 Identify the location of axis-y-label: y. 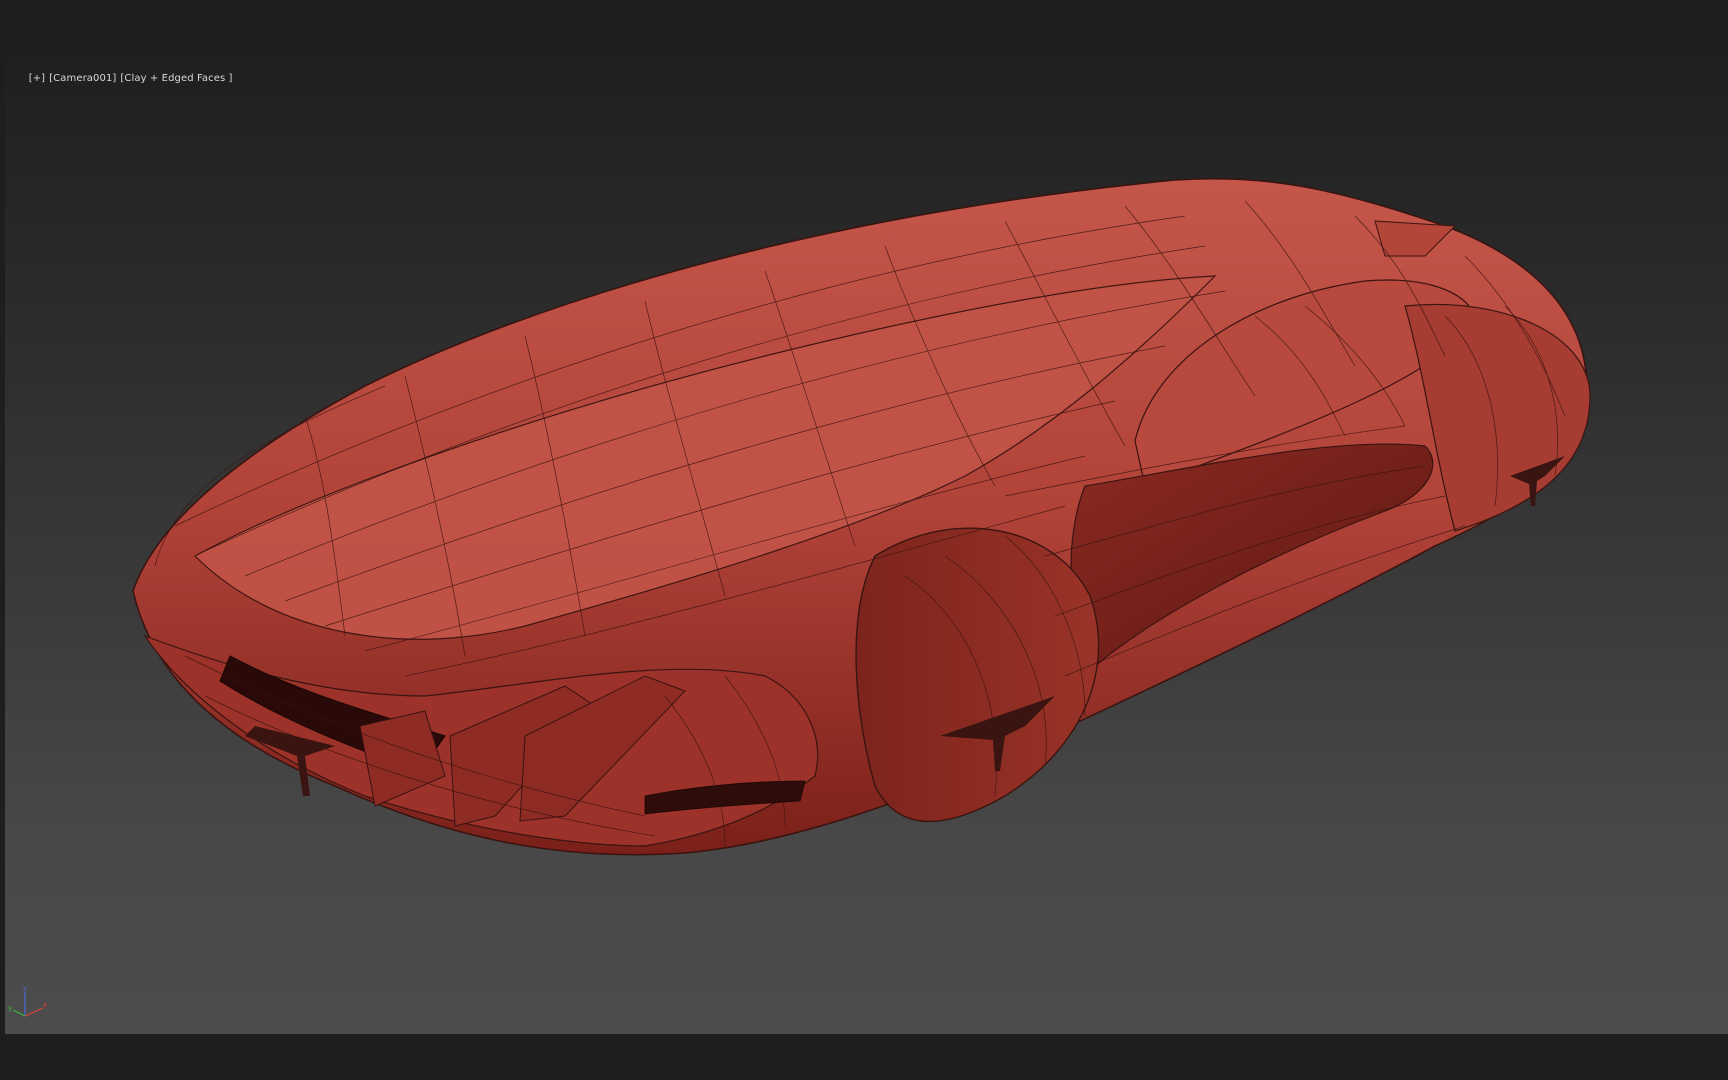
(10, 1008).